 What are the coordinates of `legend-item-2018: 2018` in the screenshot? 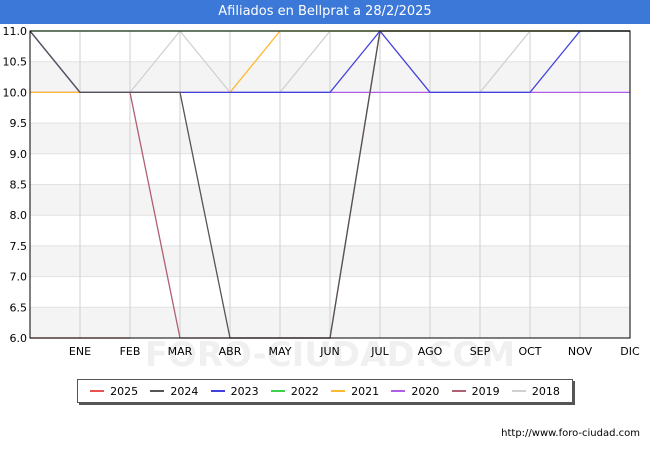 It's located at (535, 391).